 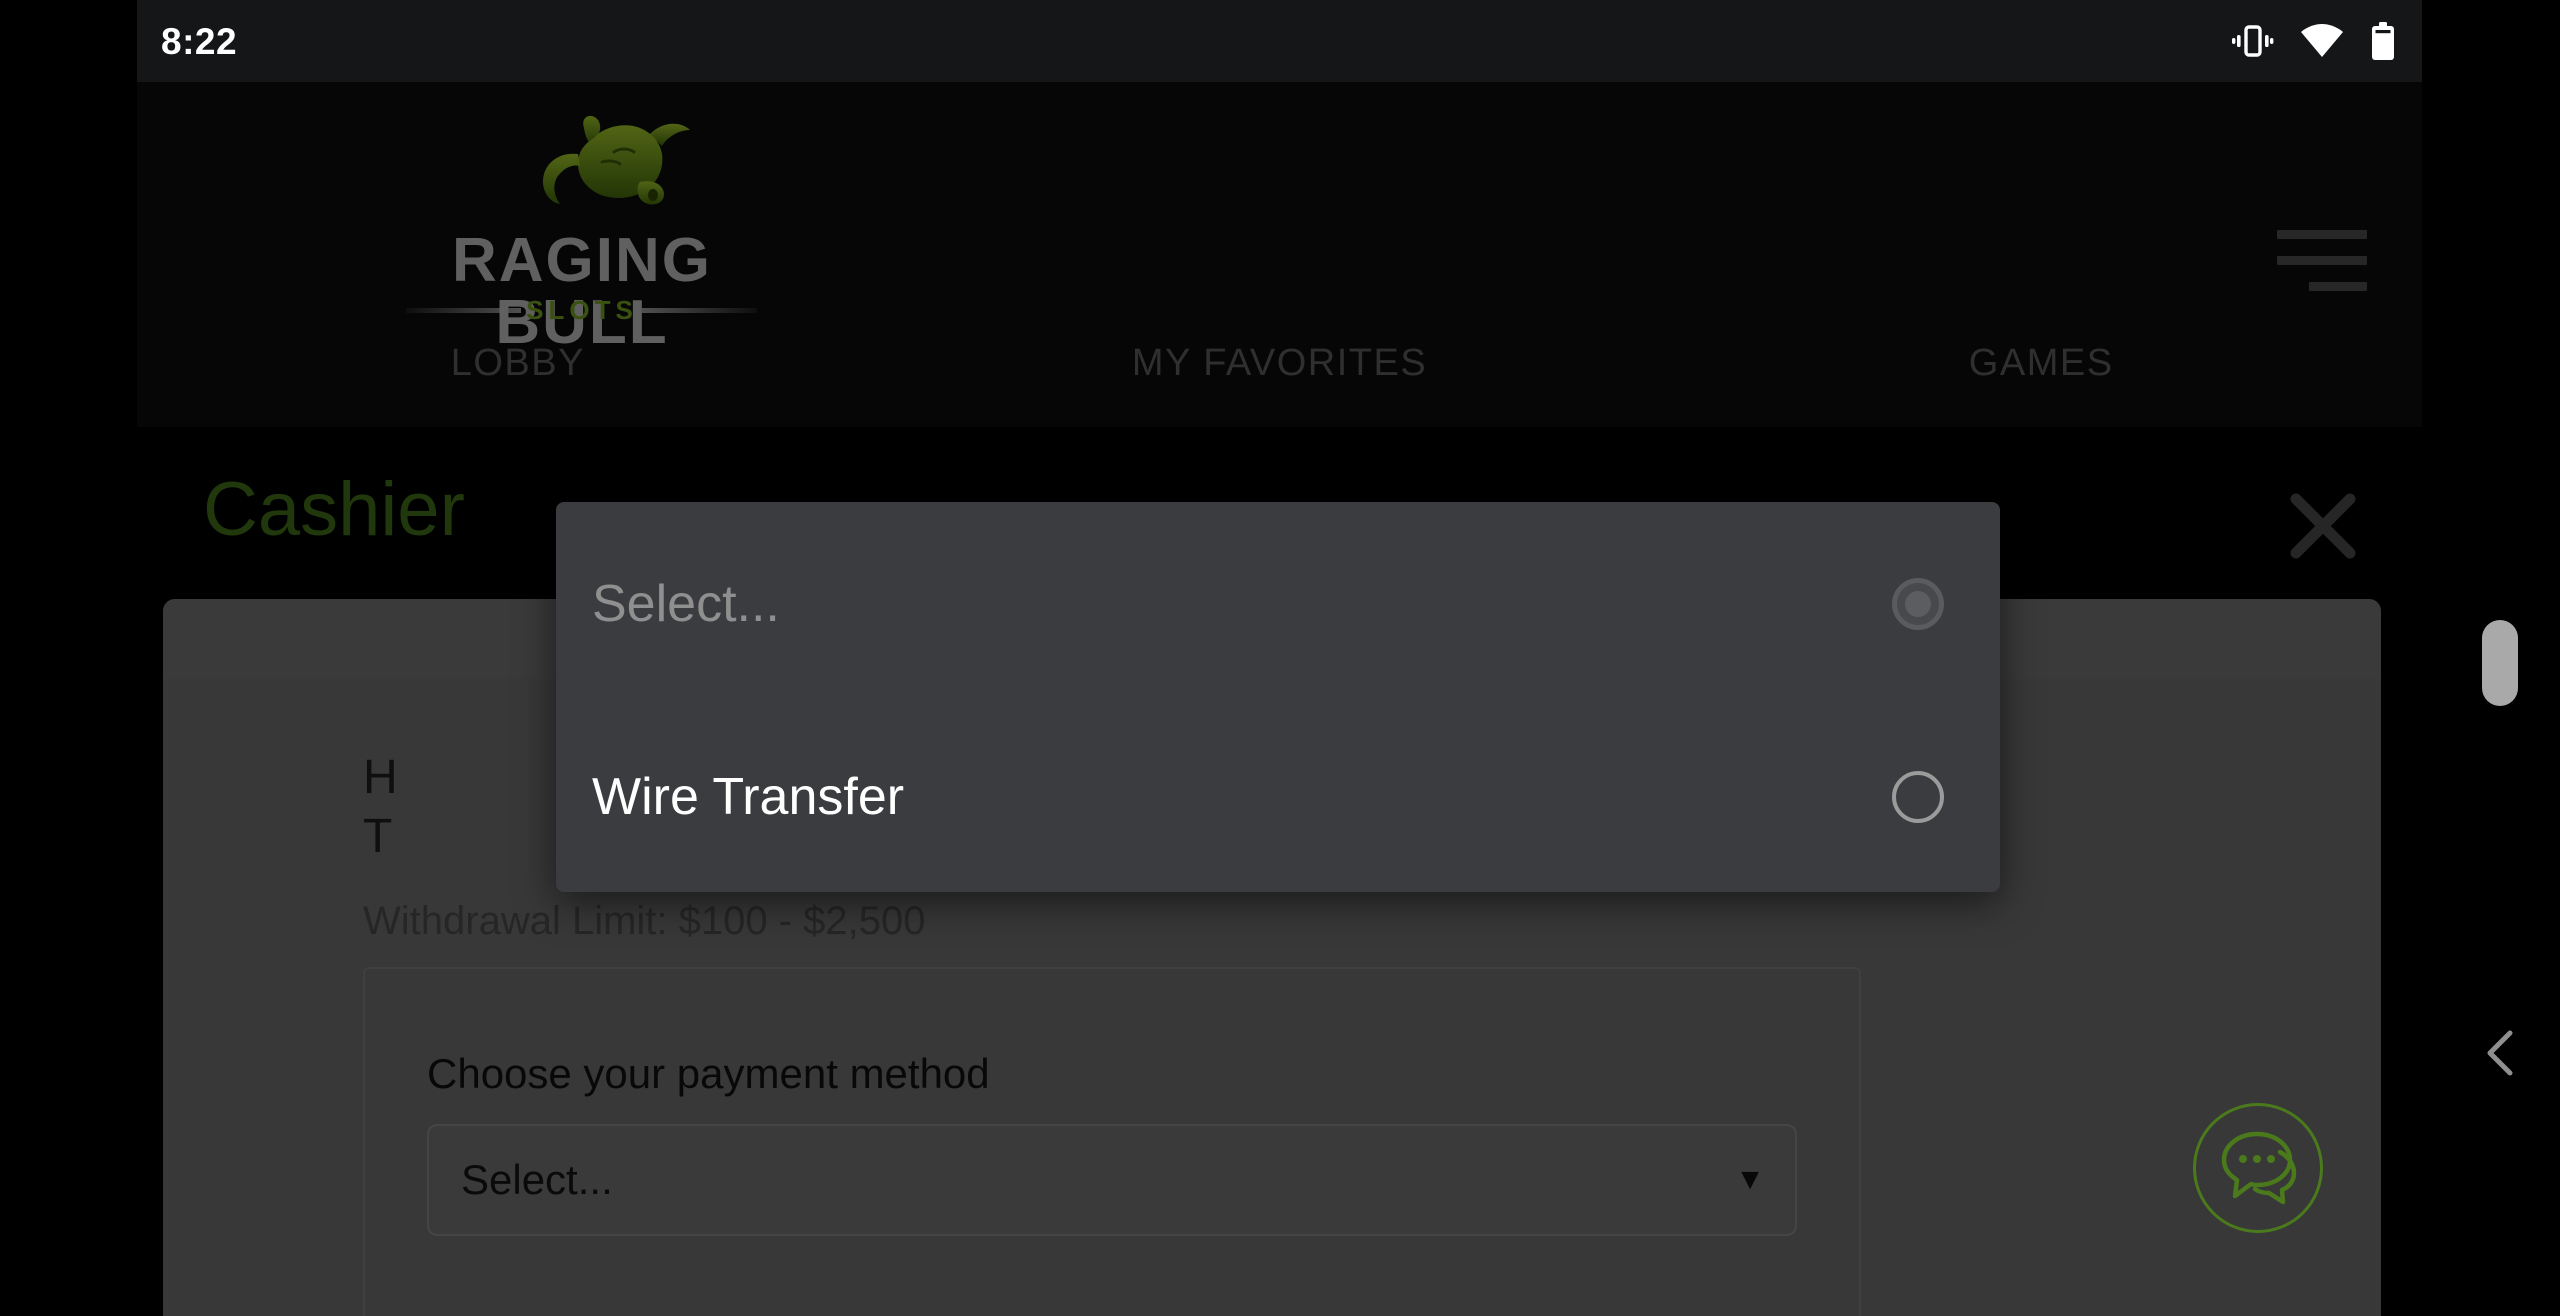 I want to click on hamburger-menu-icon, so click(x=2322, y=261).